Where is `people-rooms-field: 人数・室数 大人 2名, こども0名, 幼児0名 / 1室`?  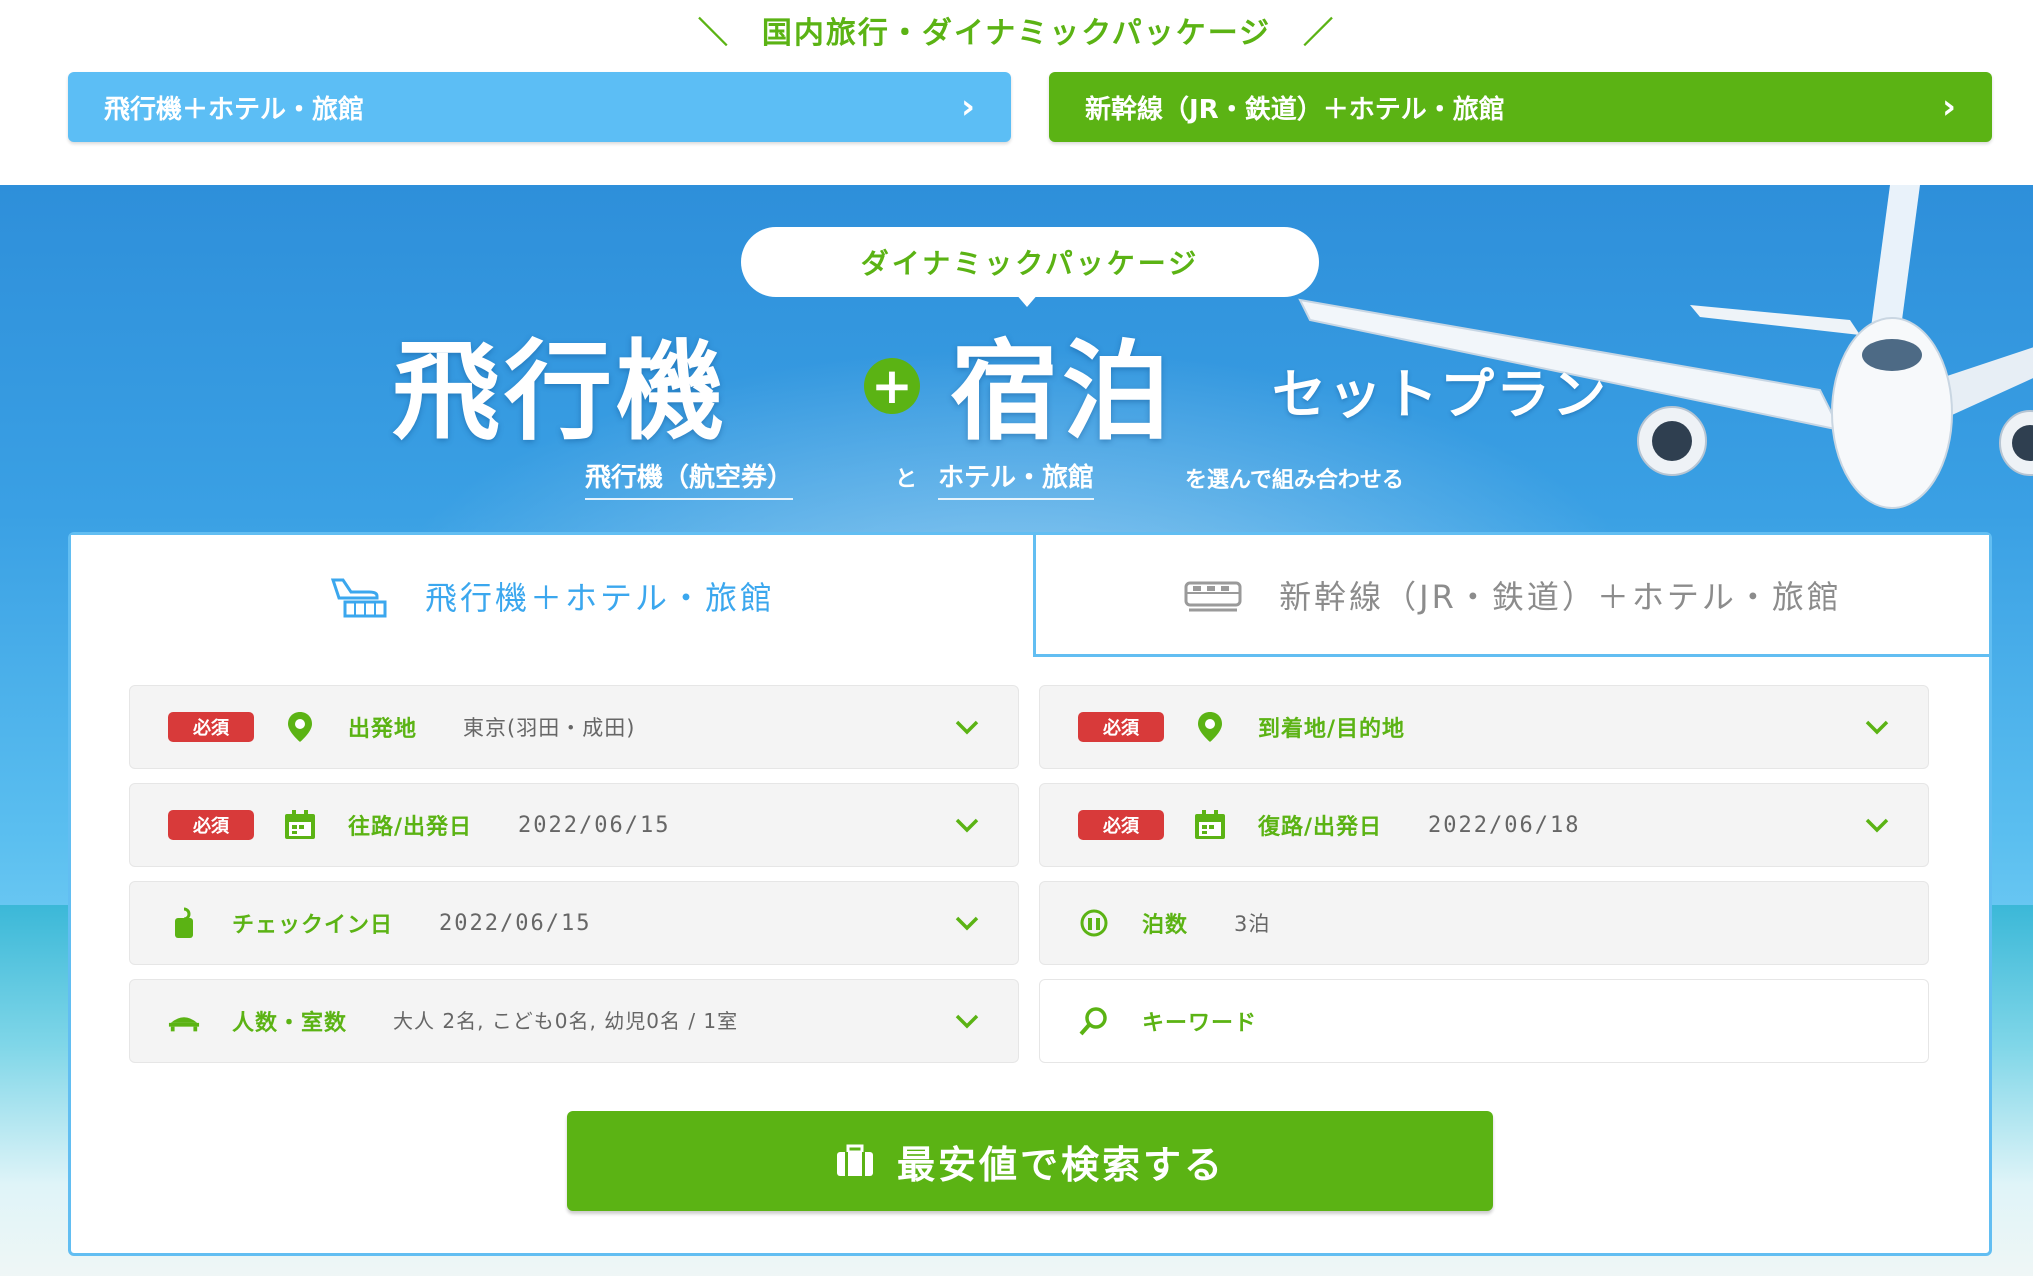
people-rooms-field: 人数・室数 大人 2名, こども0名, 幼児0名 / 1室 is located at coordinates (574, 1021).